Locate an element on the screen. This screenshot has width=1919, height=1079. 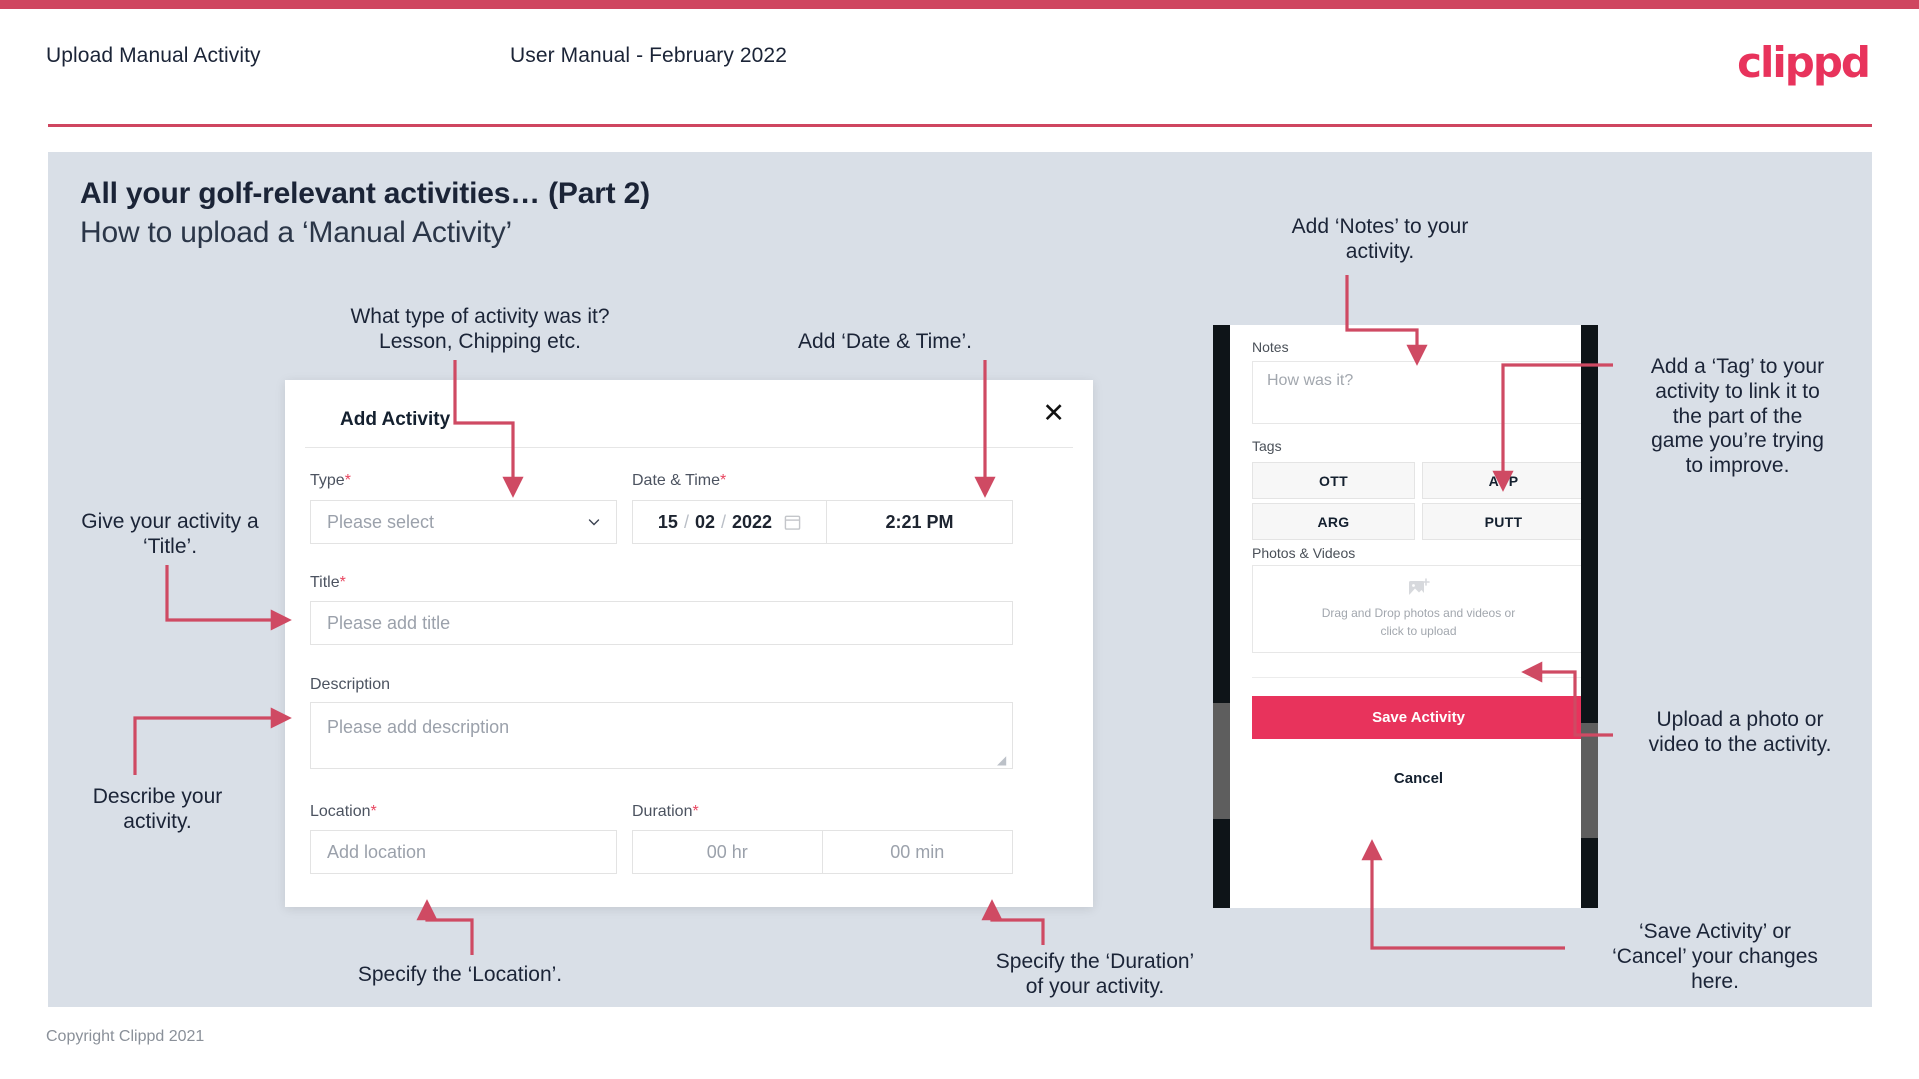
clippd-logo: clippd is located at coordinates (1804, 62).